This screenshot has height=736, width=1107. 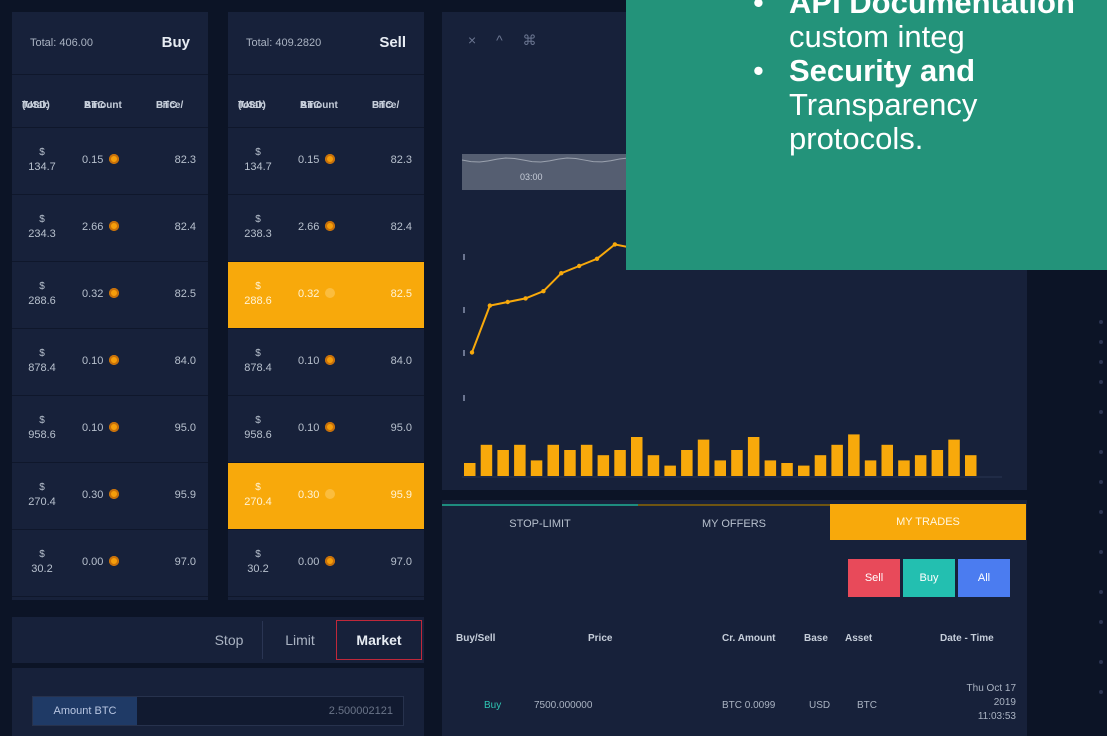 What do you see at coordinates (506, 40) in the screenshot?
I see `chart-toolbar: × ^ ⌘` at bounding box center [506, 40].